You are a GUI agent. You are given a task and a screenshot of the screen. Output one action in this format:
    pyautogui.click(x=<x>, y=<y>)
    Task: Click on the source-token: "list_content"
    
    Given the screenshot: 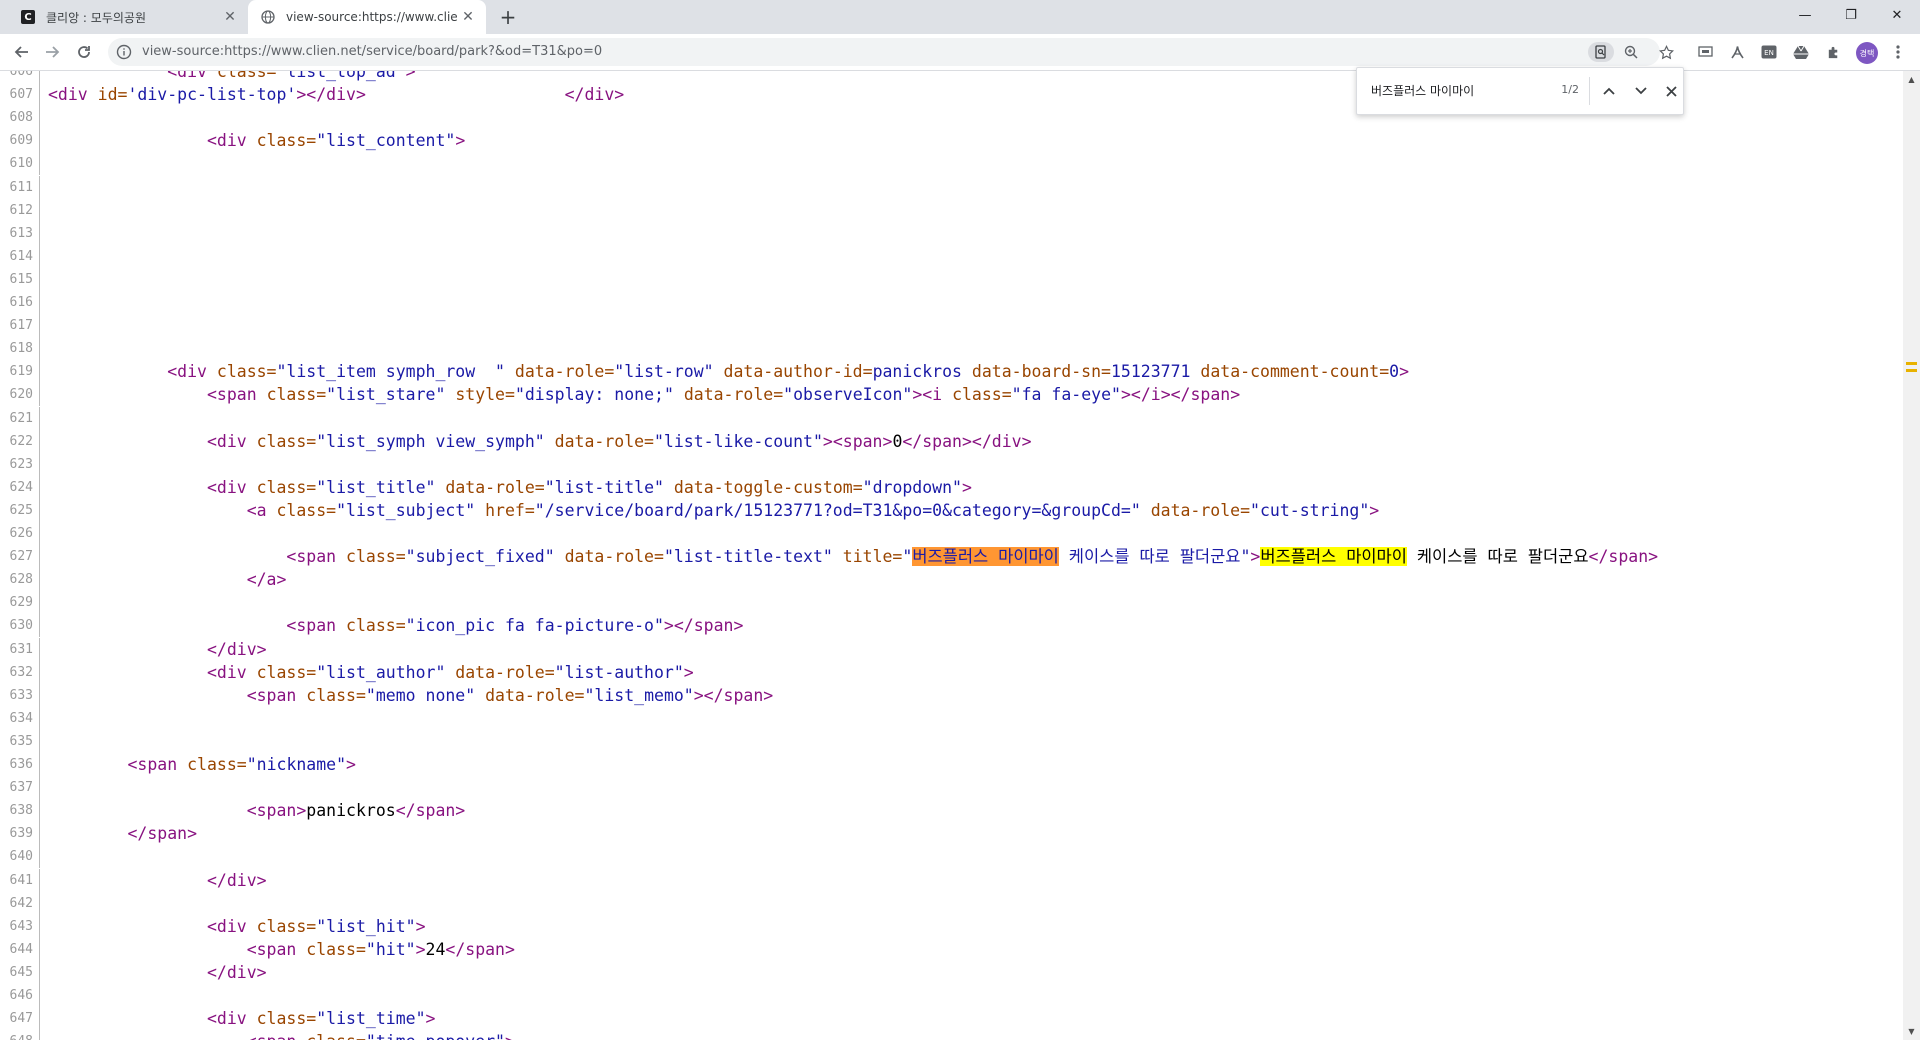 What is the action you would take?
    pyautogui.click(x=386, y=141)
    